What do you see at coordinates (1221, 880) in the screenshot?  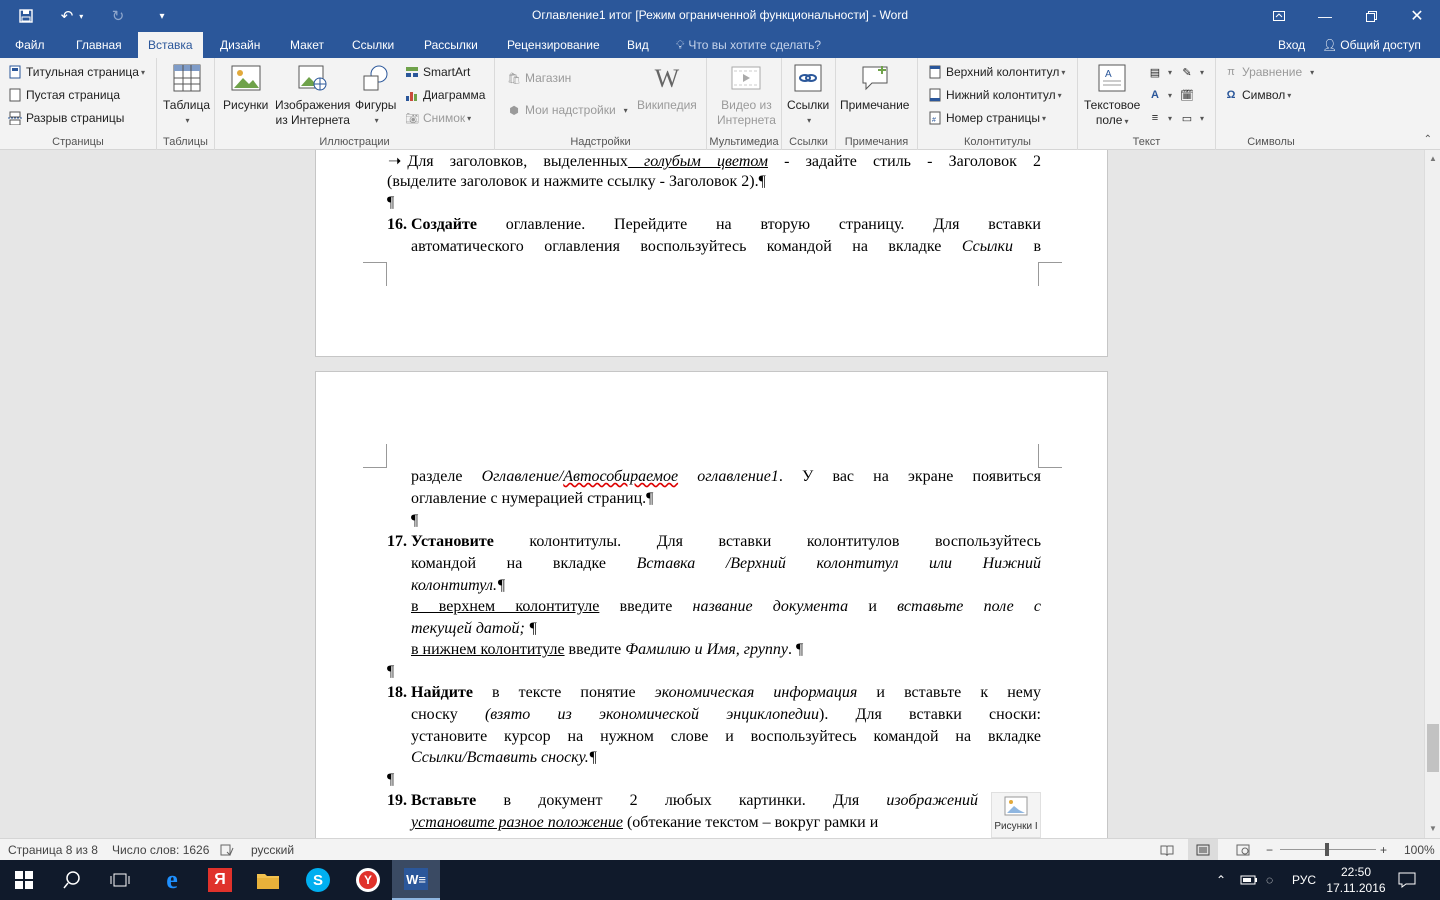 I see `show-hidden-icons: ⌃` at bounding box center [1221, 880].